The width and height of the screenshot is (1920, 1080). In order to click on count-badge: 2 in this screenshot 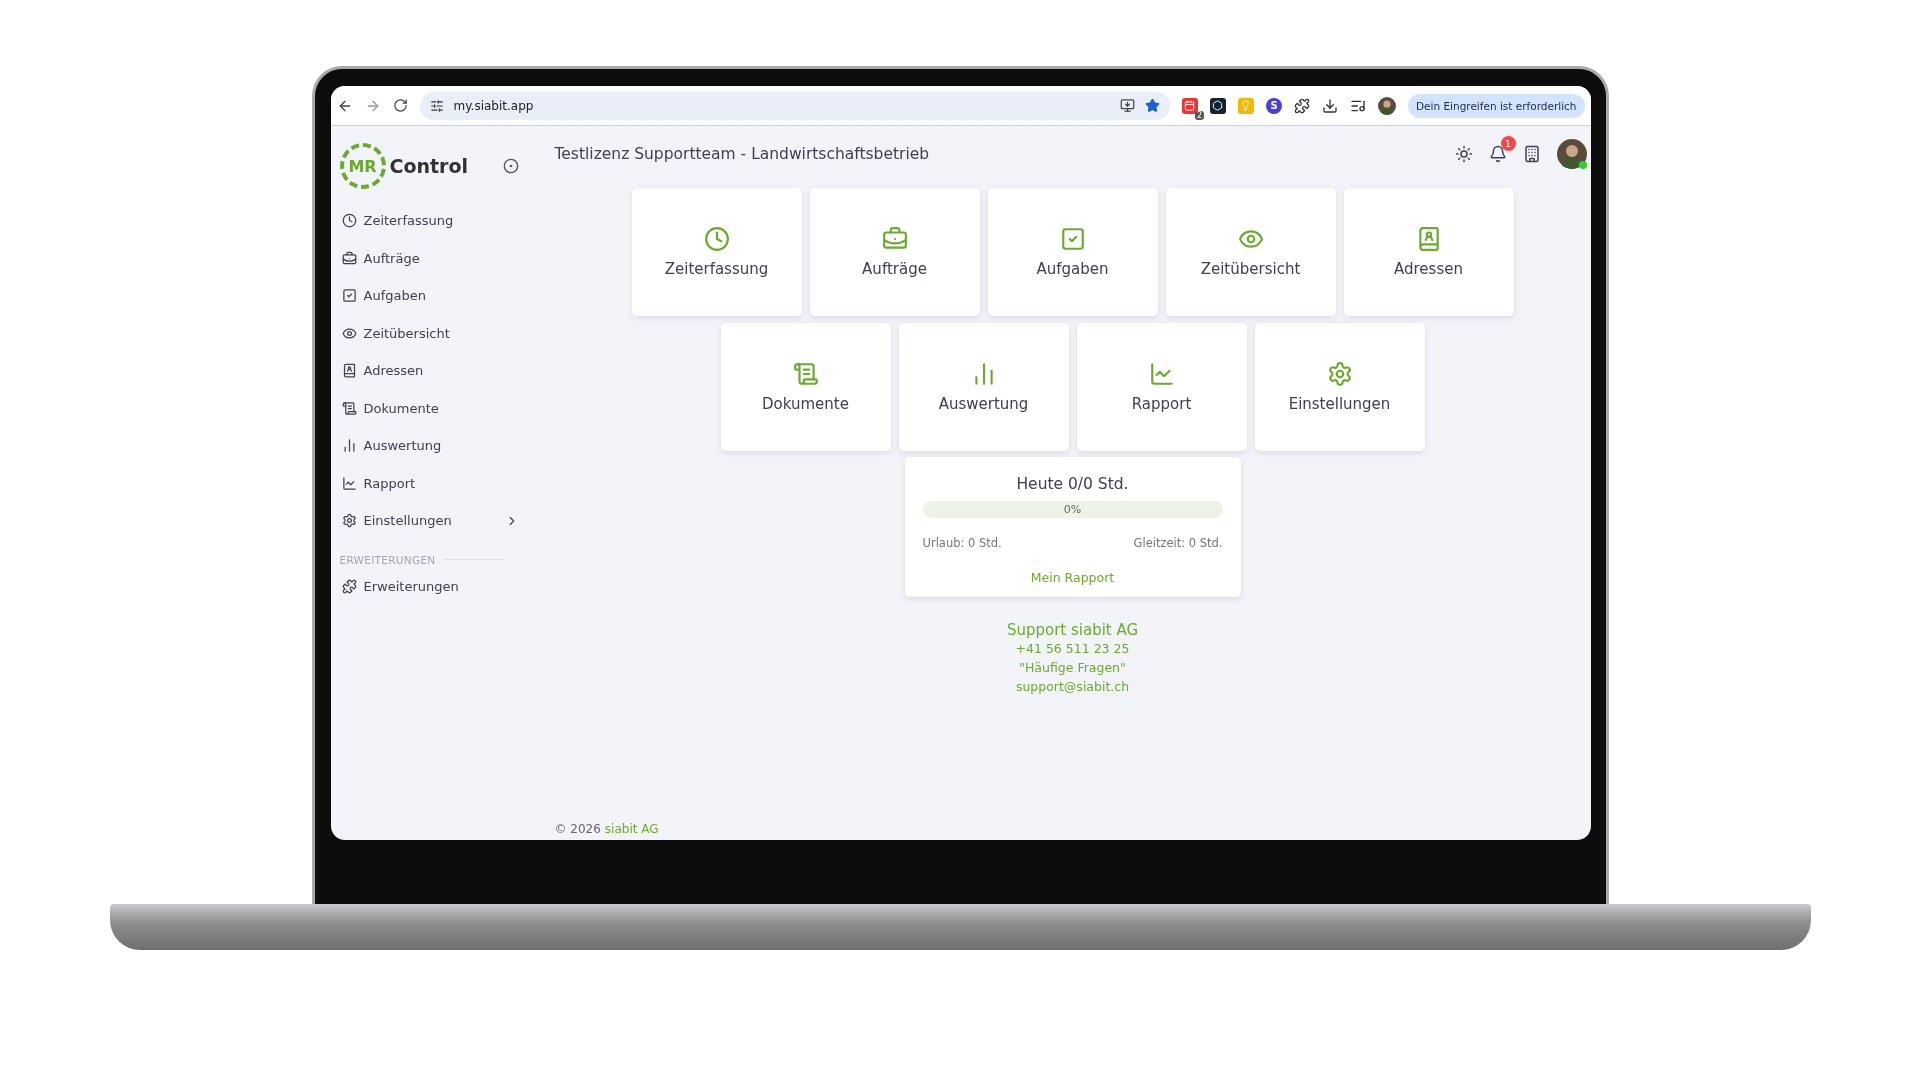, I will do `click(1199, 115)`.